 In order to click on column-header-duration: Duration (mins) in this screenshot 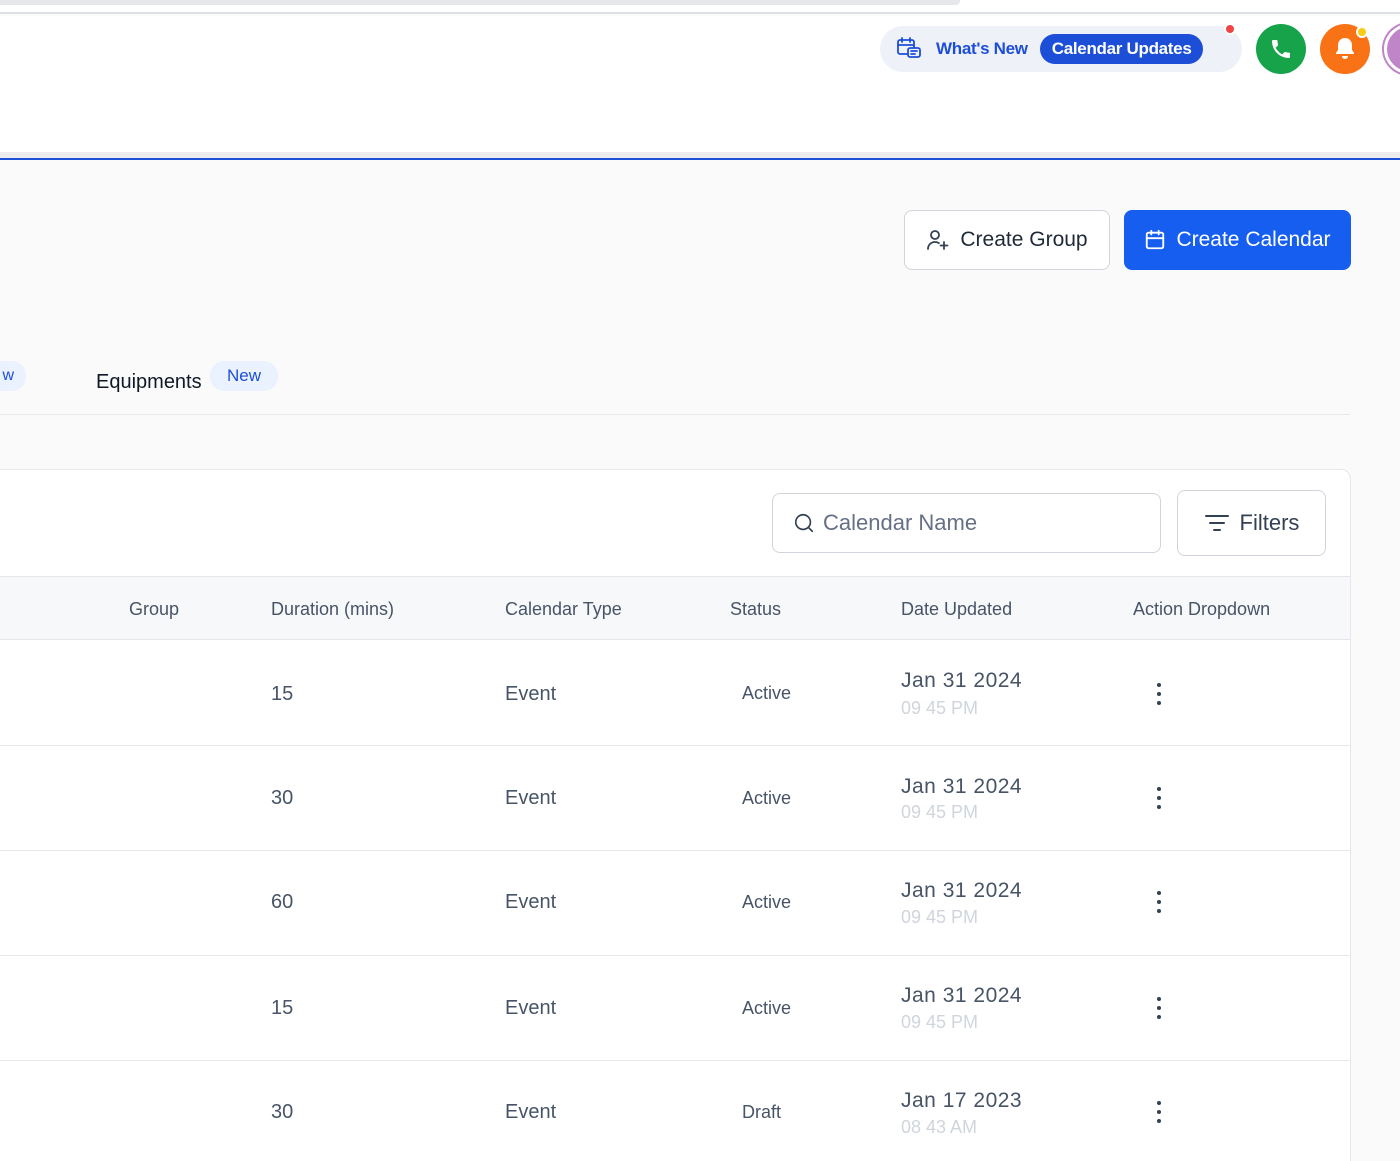, I will do `click(332, 609)`.